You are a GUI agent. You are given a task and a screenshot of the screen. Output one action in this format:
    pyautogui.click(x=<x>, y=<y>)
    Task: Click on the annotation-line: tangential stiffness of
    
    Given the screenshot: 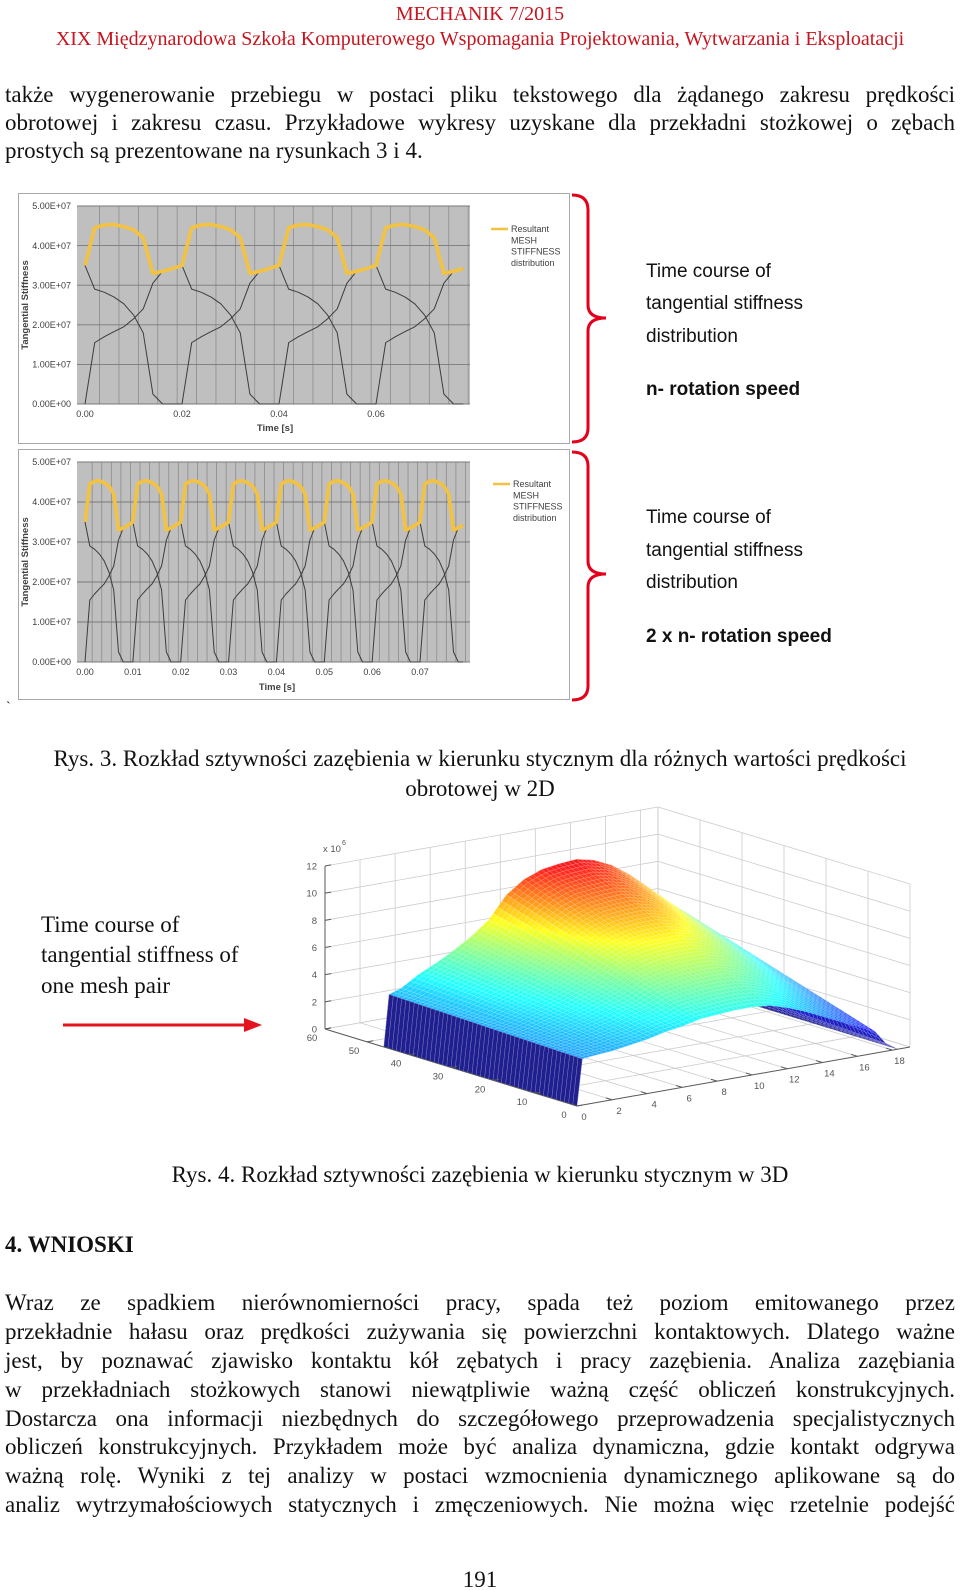 What is the action you would take?
    pyautogui.click(x=140, y=954)
    